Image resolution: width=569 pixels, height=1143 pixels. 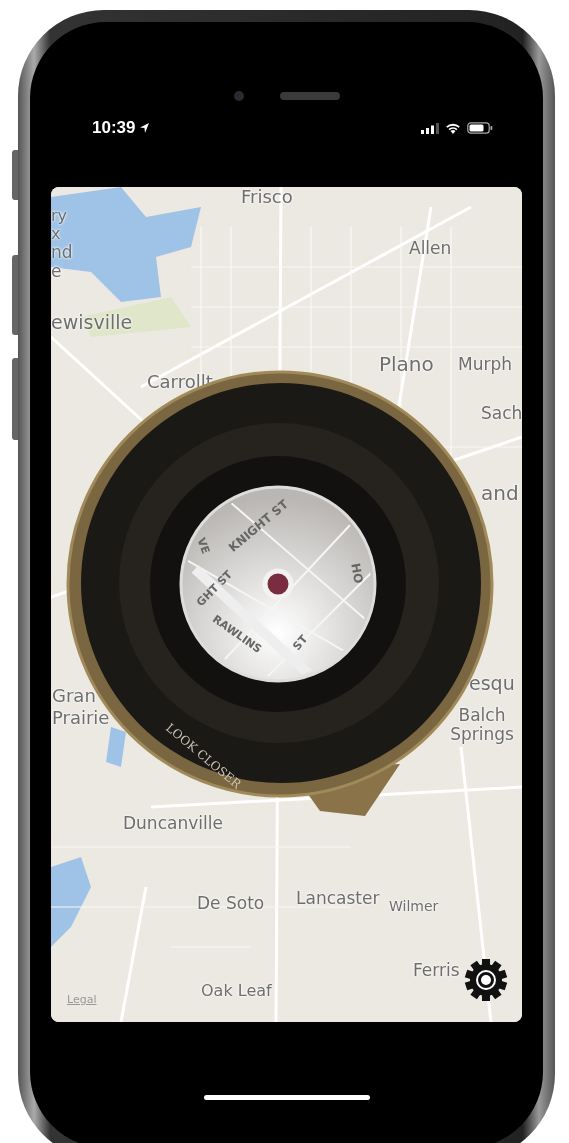 I want to click on speaker-icon, so click(x=309, y=96).